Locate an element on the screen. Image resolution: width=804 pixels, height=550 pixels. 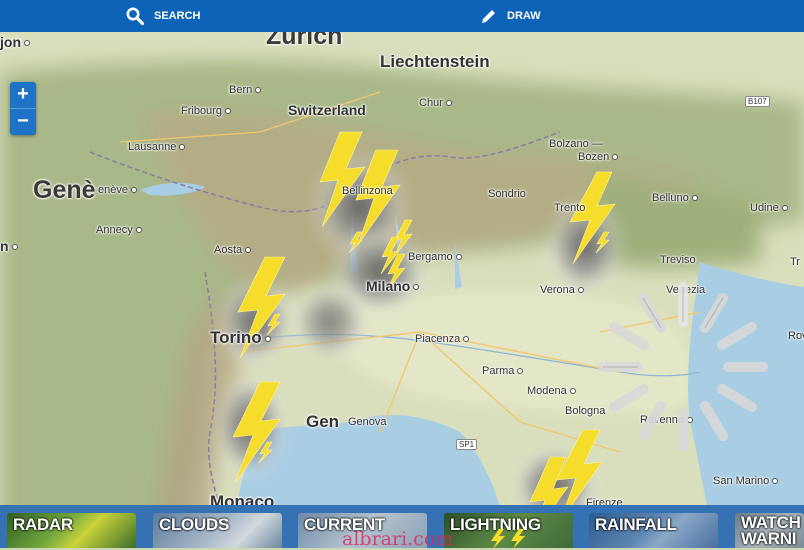
city-label-torino: Torino is located at coordinates (240, 338).